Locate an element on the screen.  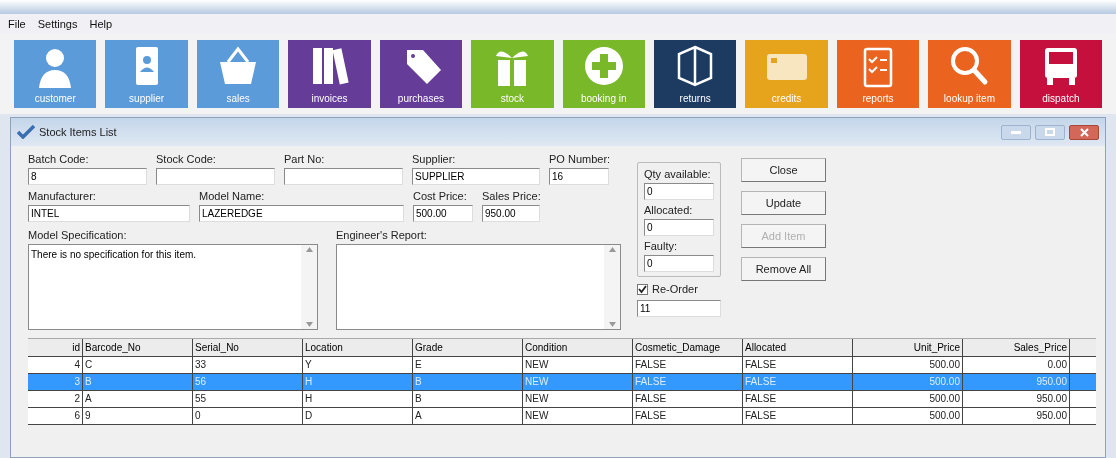
field-label: Faulty: is located at coordinates (661, 246).